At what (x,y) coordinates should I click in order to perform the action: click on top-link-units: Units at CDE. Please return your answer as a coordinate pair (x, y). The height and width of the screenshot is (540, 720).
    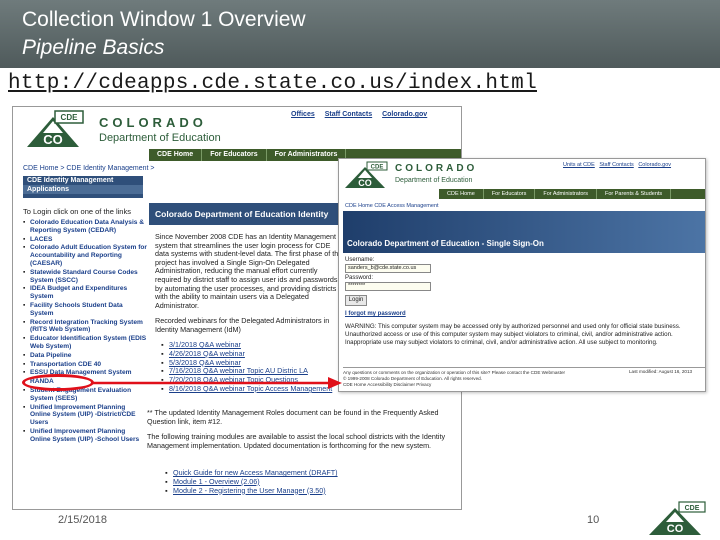
    Looking at the image, I should click on (579, 165).